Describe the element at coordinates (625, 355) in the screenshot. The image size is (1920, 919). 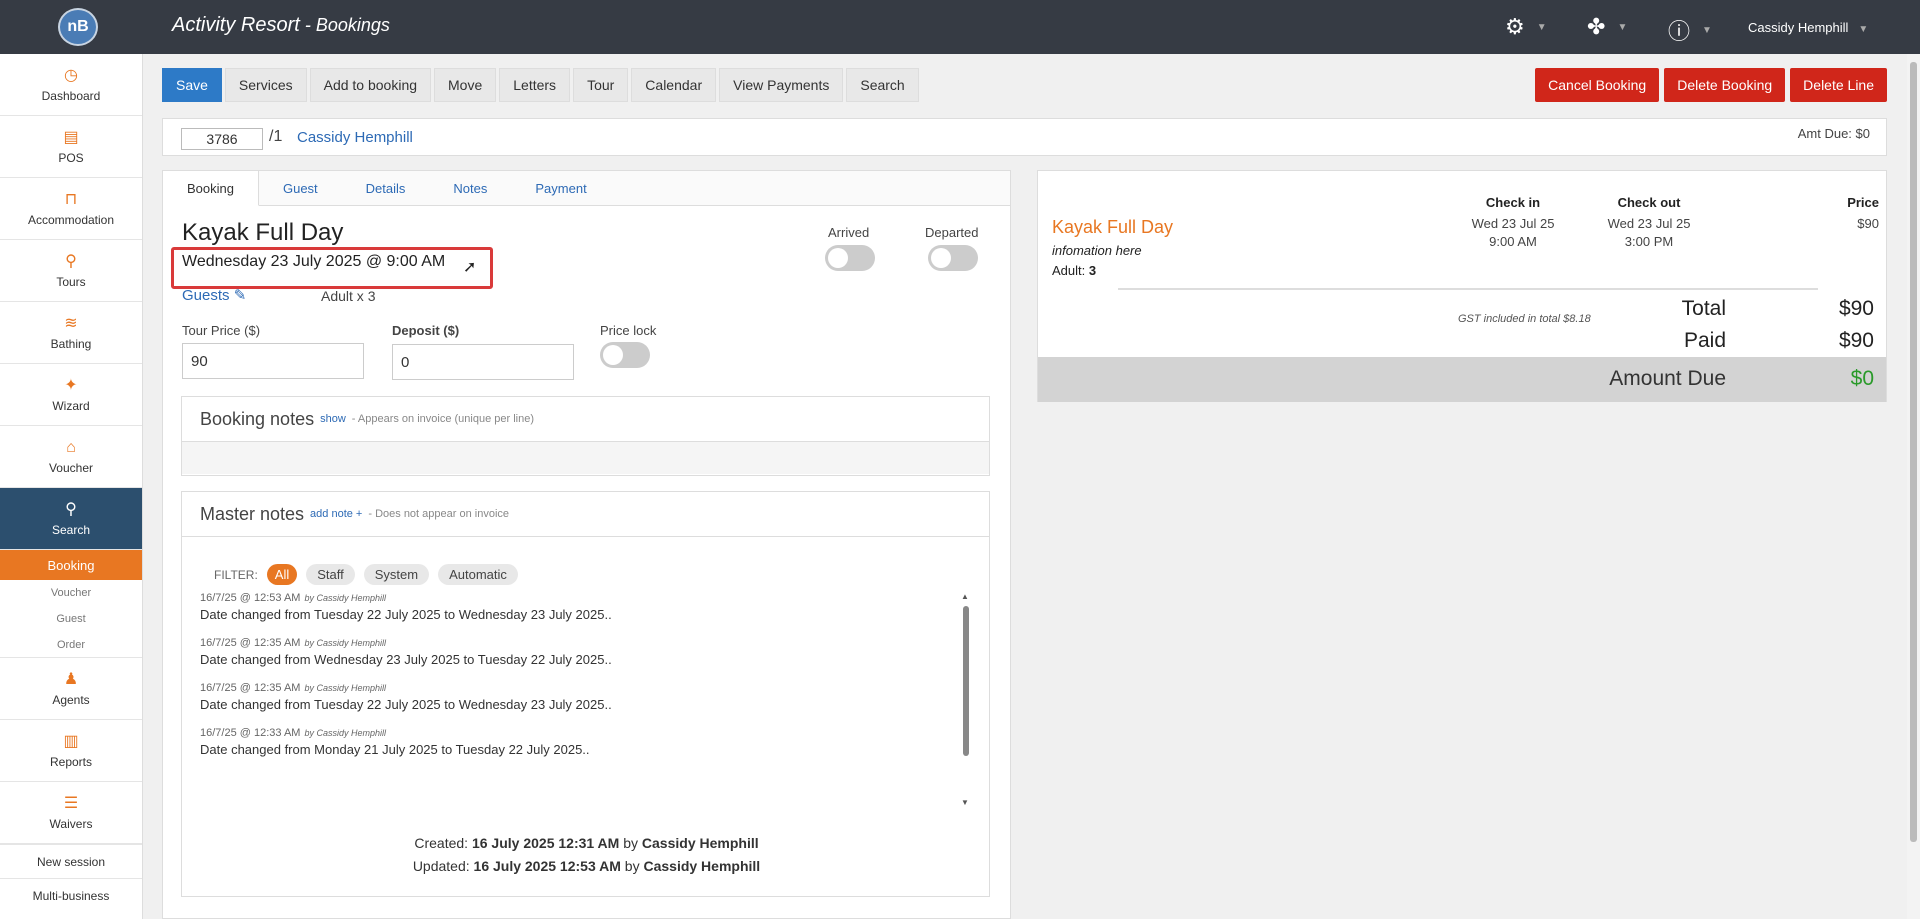
I see `price-lock-toggle` at that location.